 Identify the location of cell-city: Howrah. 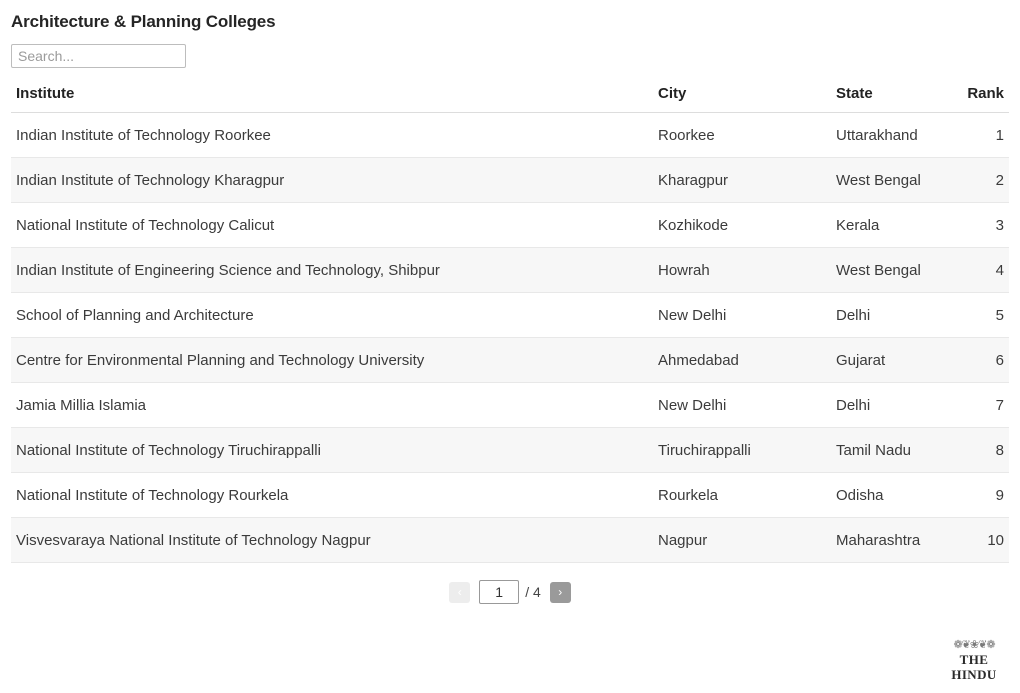
(742, 270).